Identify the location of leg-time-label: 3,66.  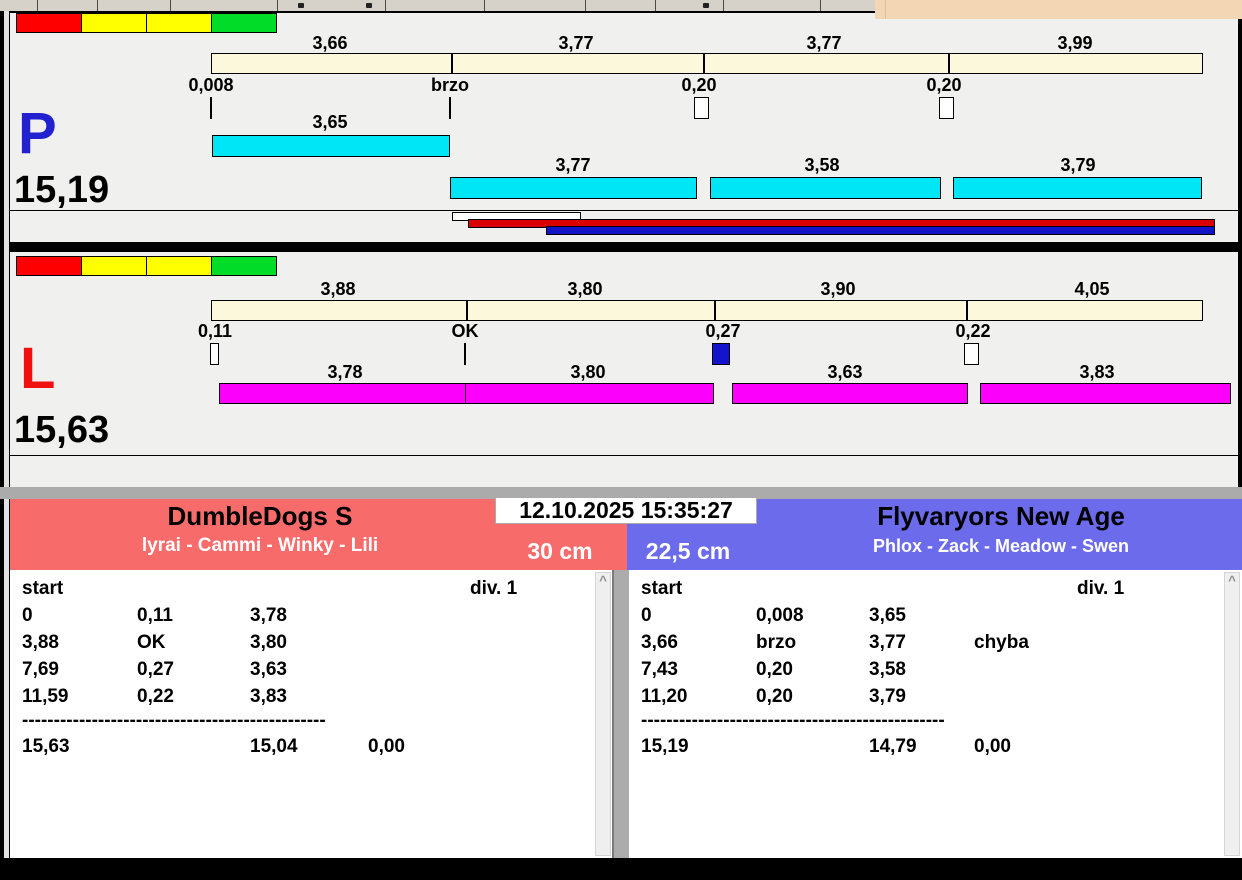
(330, 43).